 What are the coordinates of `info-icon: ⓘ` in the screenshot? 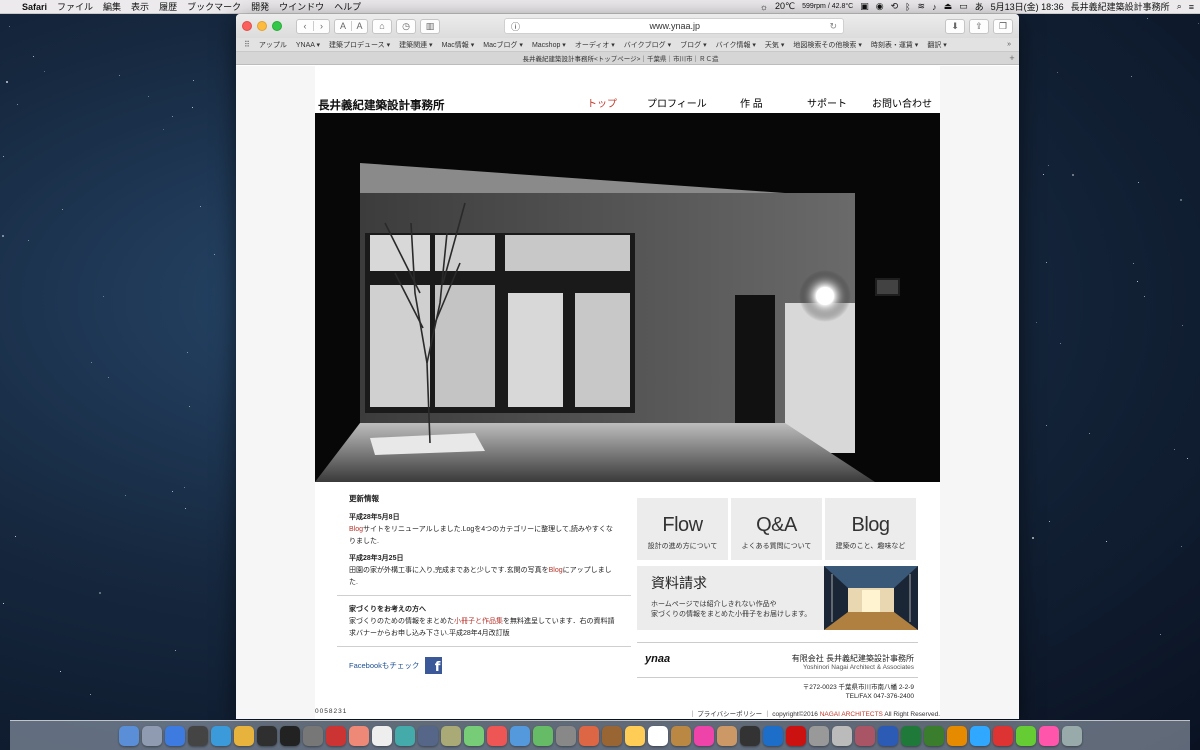 It's located at (515, 26).